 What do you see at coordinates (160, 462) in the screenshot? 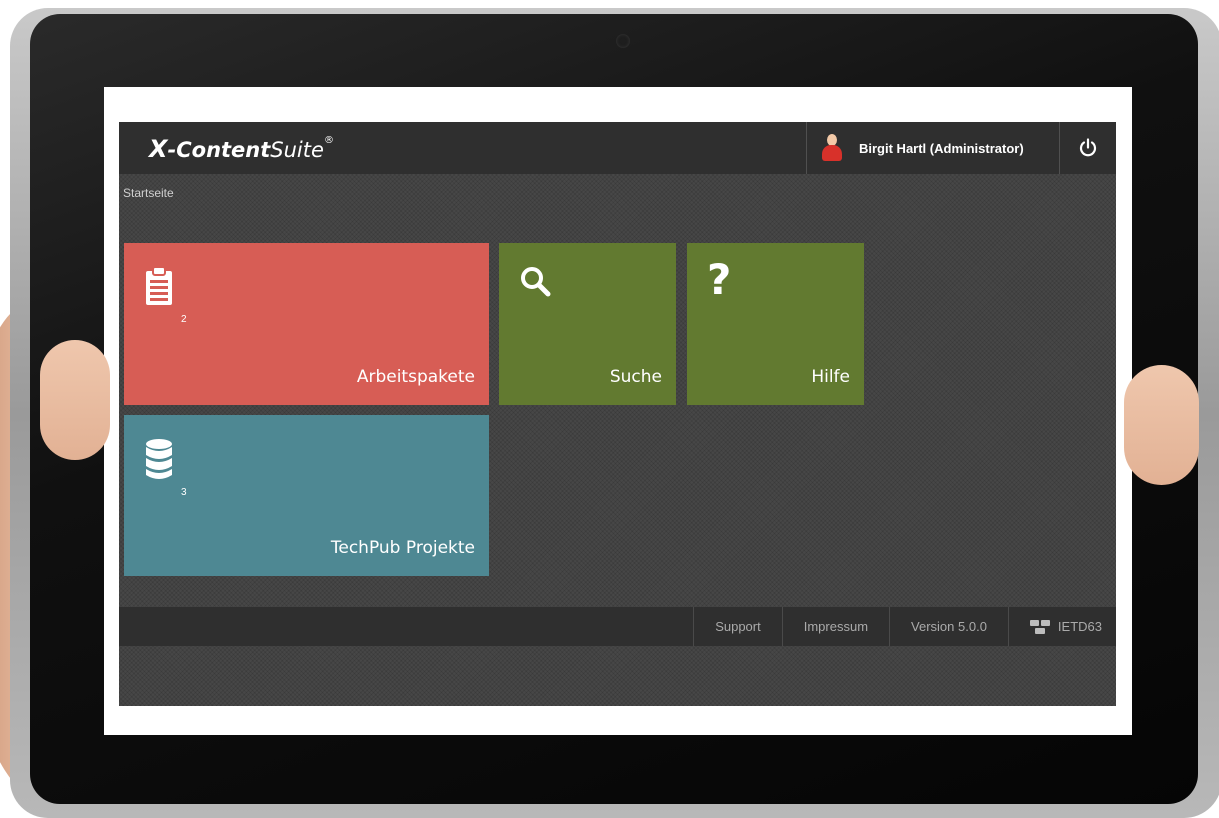
I see `database-icon` at bounding box center [160, 462].